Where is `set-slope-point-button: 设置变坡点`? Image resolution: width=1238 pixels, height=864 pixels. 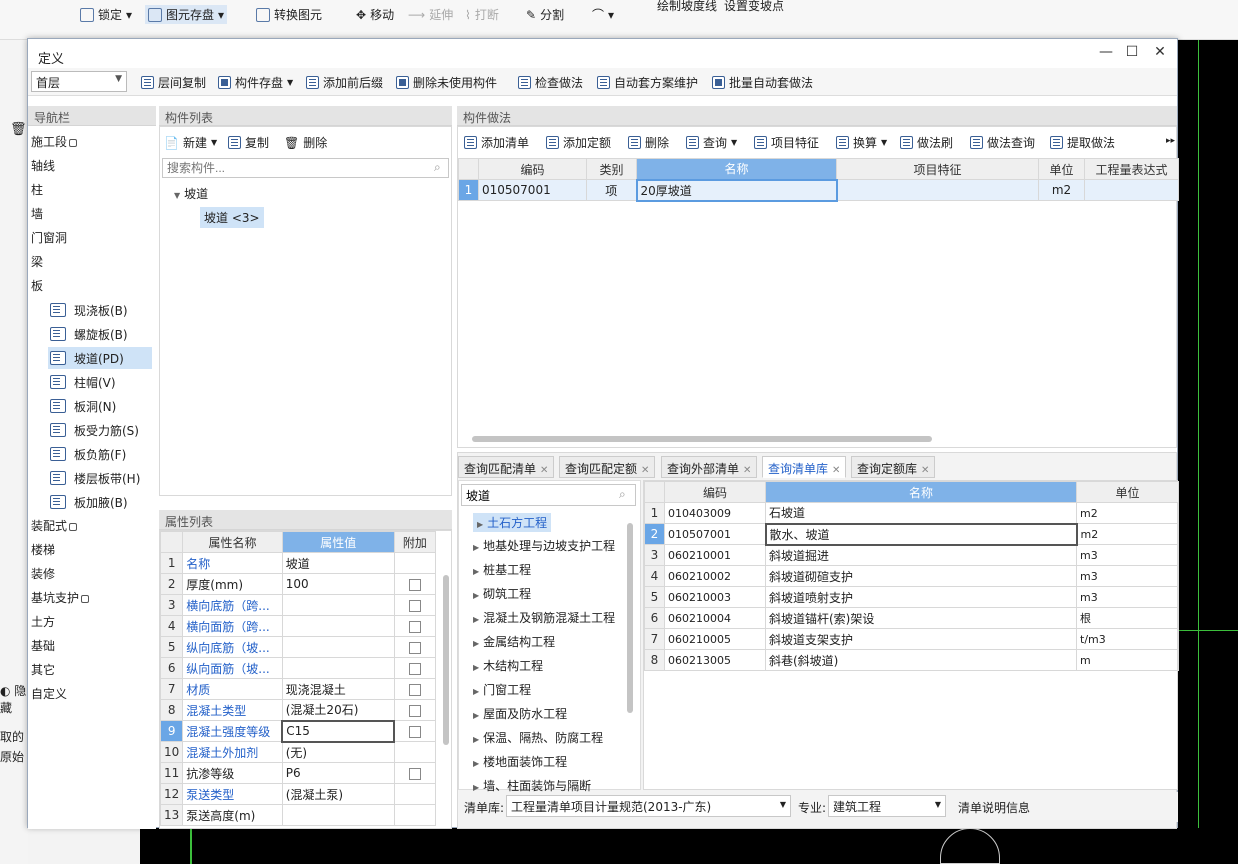 set-slope-point-button: 设置变坡点 is located at coordinates (754, 7).